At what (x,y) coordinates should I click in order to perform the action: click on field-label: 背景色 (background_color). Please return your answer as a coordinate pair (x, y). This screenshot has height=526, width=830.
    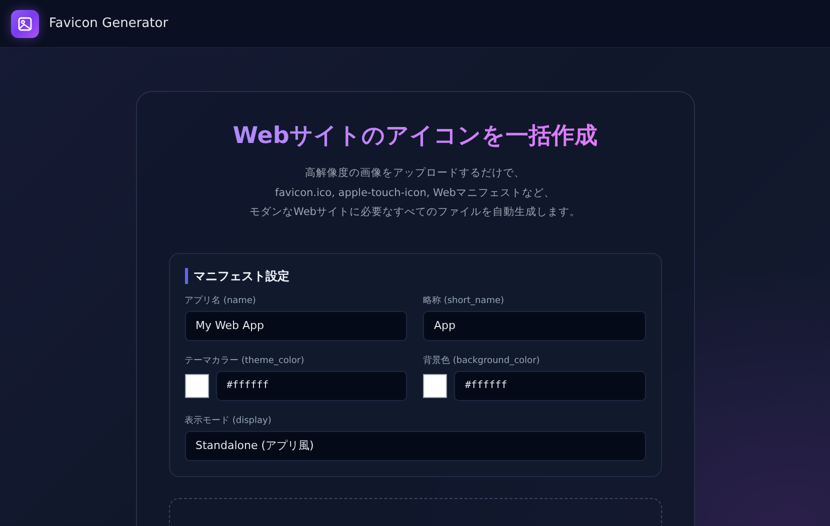
    Looking at the image, I should click on (482, 360).